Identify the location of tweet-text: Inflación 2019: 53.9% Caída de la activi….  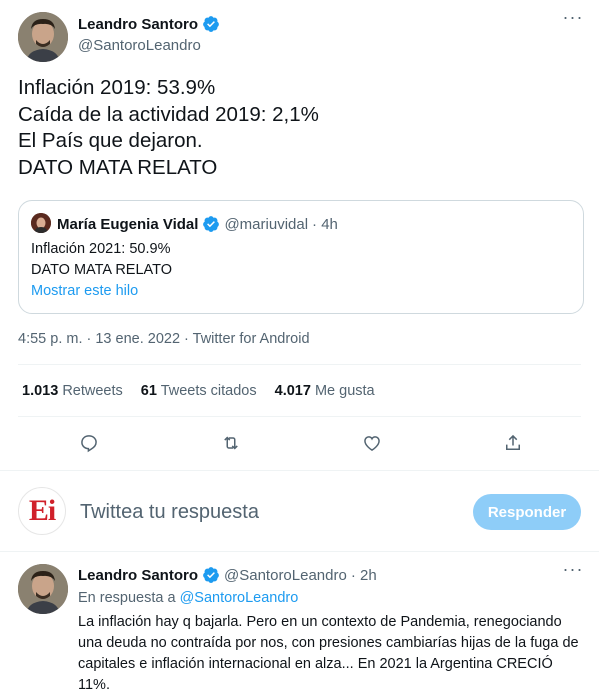
(298, 128).